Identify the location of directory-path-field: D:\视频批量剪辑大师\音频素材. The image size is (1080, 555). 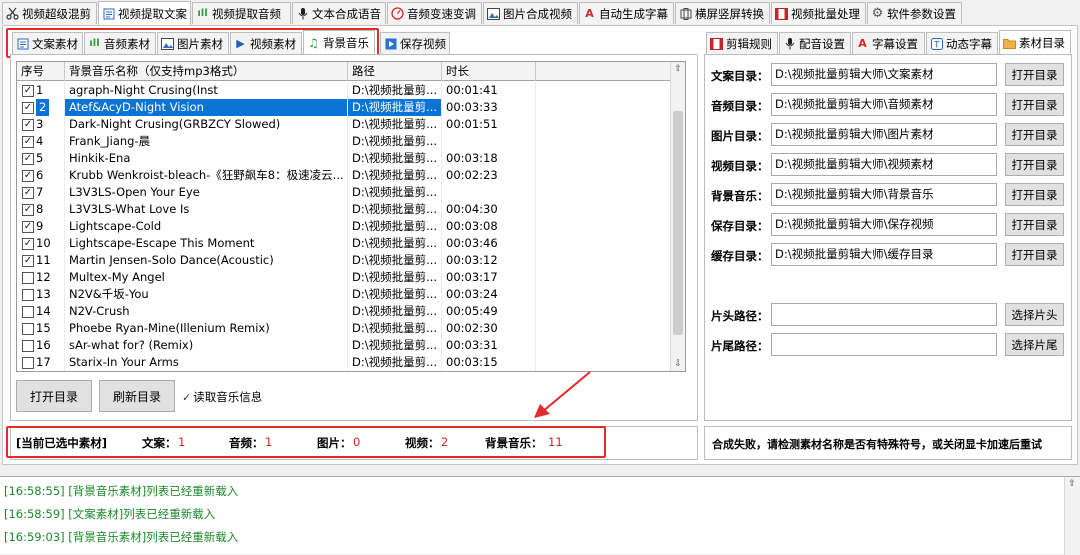
(884, 104).